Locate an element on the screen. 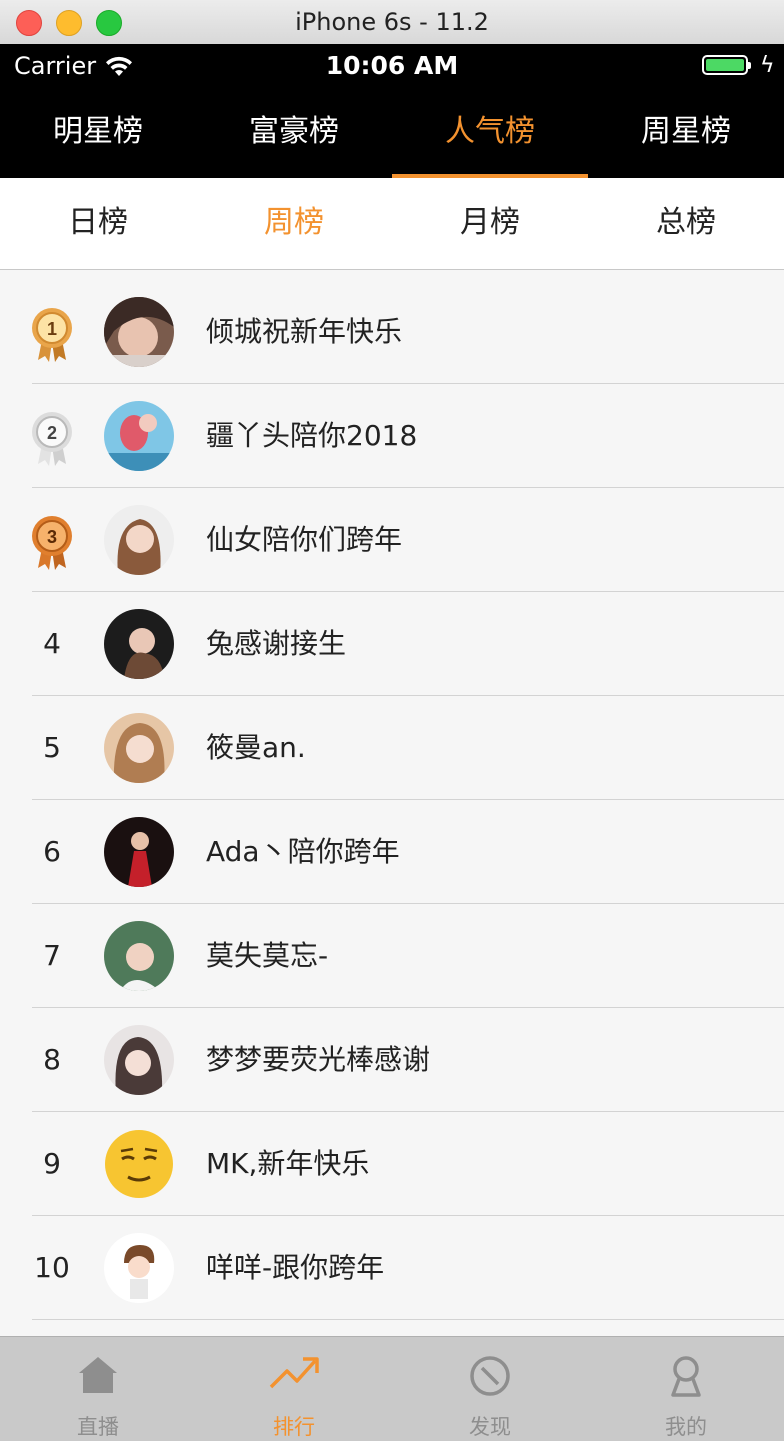 This screenshot has height=1441, width=784. ranking-row: 6 Ada丶陪你跨年 is located at coordinates (392, 852).